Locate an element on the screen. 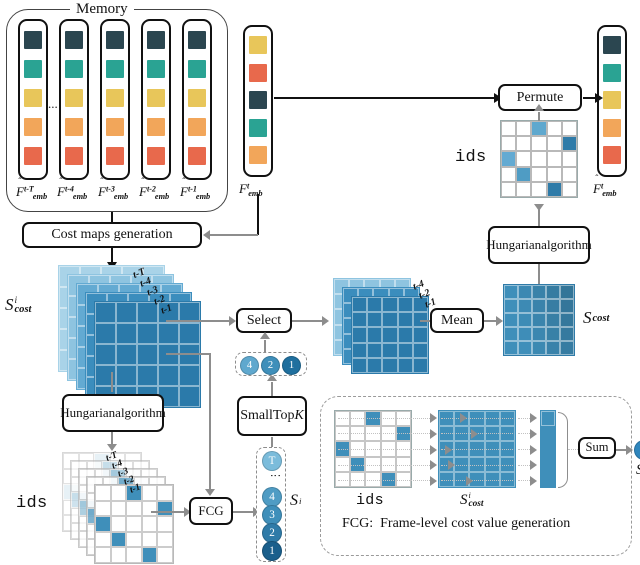 The width and height of the screenshot is (640, 565). memory-column-label: F ˆ t-1emb is located at coordinates (195, 189).